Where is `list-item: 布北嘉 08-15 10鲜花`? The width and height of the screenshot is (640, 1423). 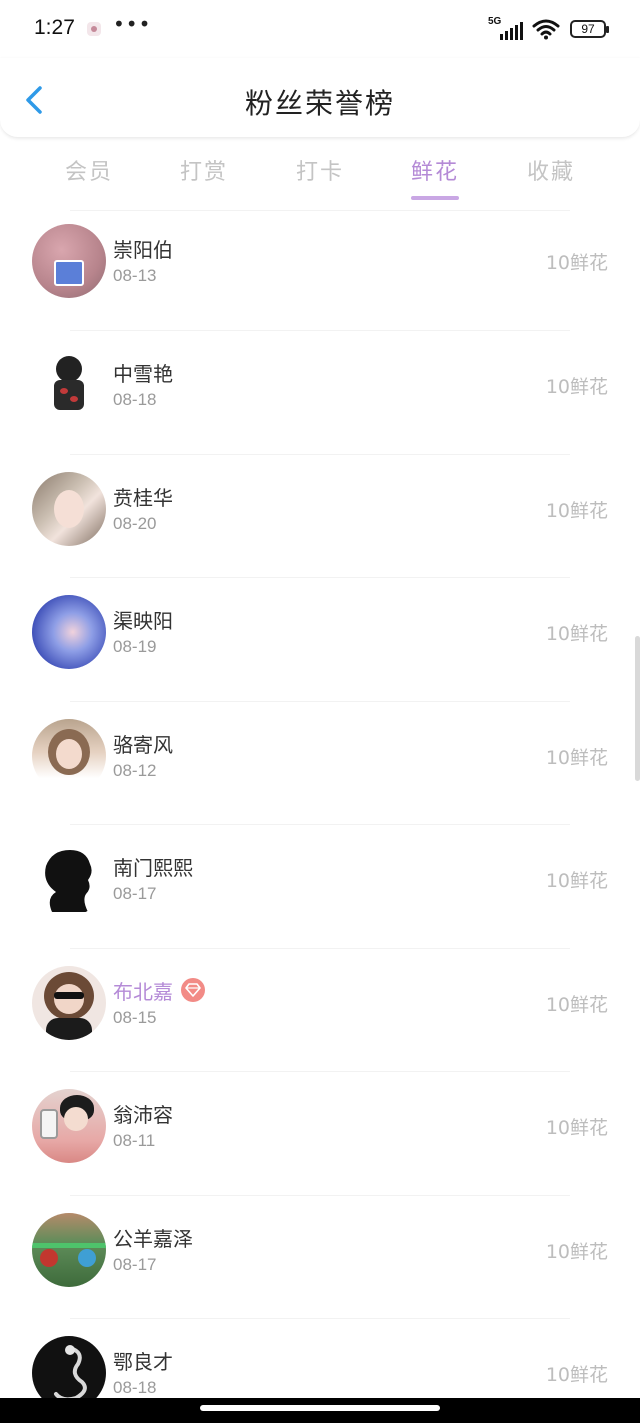 list-item: 布北嘉 08-15 10鲜花 is located at coordinates (320, 1009).